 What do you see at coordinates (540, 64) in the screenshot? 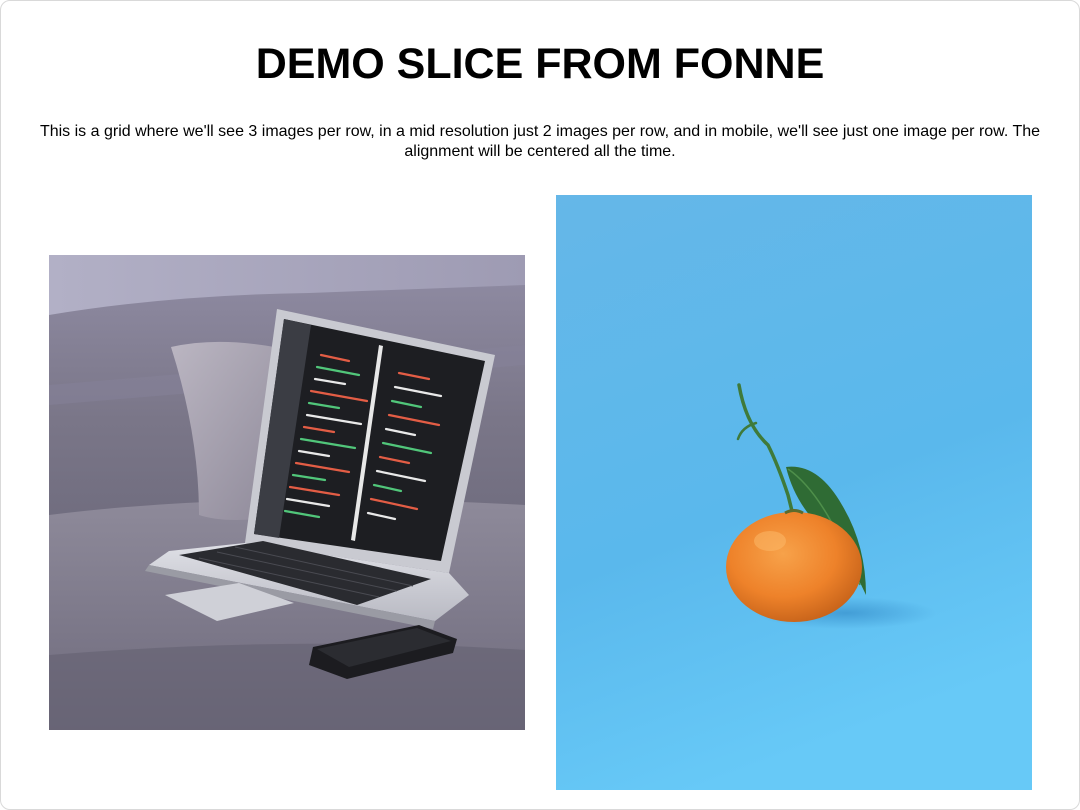
I see `page-title: DEMO SLICE FROM FONNE` at bounding box center [540, 64].